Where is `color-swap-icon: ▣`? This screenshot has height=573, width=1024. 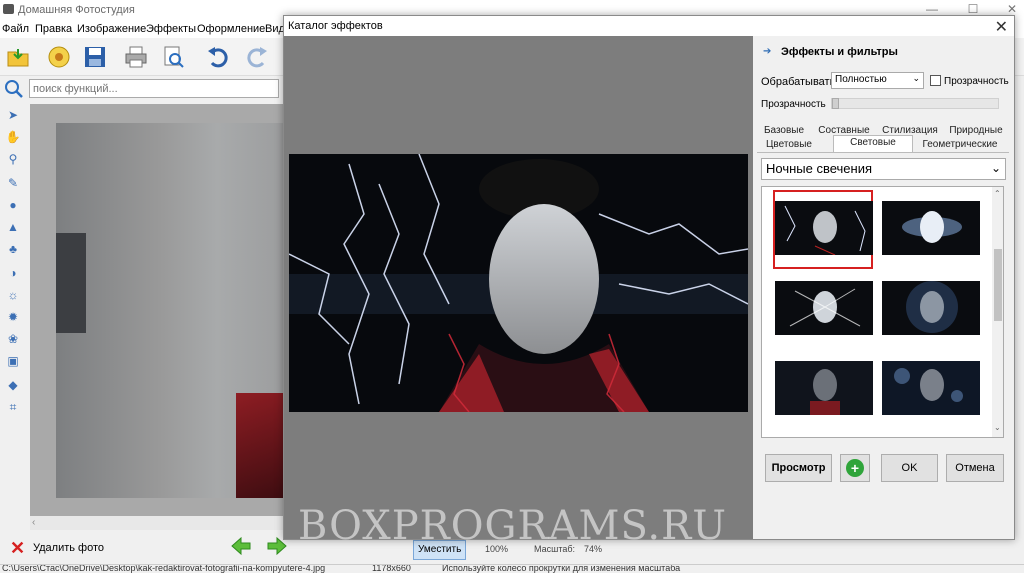 color-swap-icon: ▣ is located at coordinates (13, 361).